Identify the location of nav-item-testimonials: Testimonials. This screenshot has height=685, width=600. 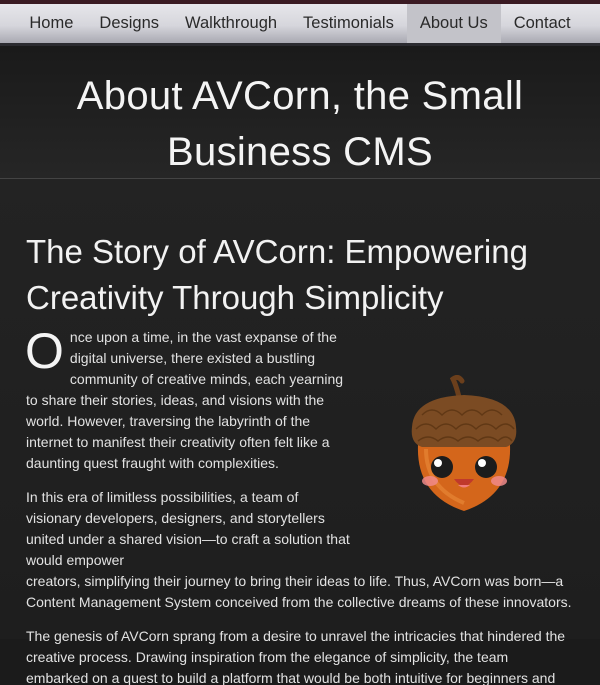
(348, 23).